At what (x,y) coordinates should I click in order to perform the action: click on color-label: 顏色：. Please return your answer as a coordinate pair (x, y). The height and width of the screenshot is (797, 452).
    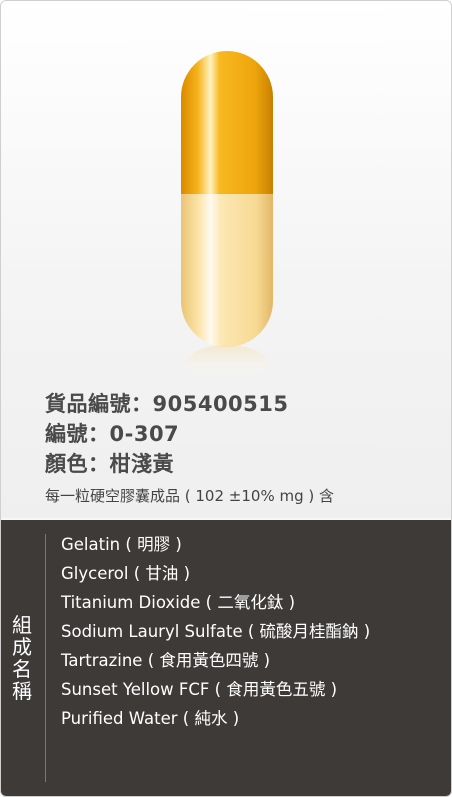
    Looking at the image, I should click on (77, 464).